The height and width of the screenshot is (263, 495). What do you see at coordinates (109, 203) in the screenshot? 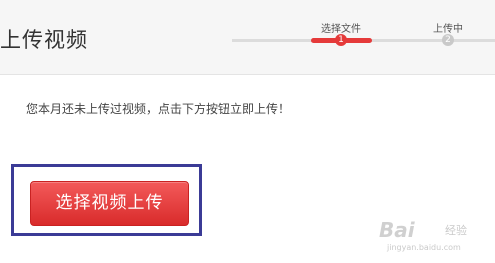
I see `select-video-upload-button: 选择视频上传` at bounding box center [109, 203].